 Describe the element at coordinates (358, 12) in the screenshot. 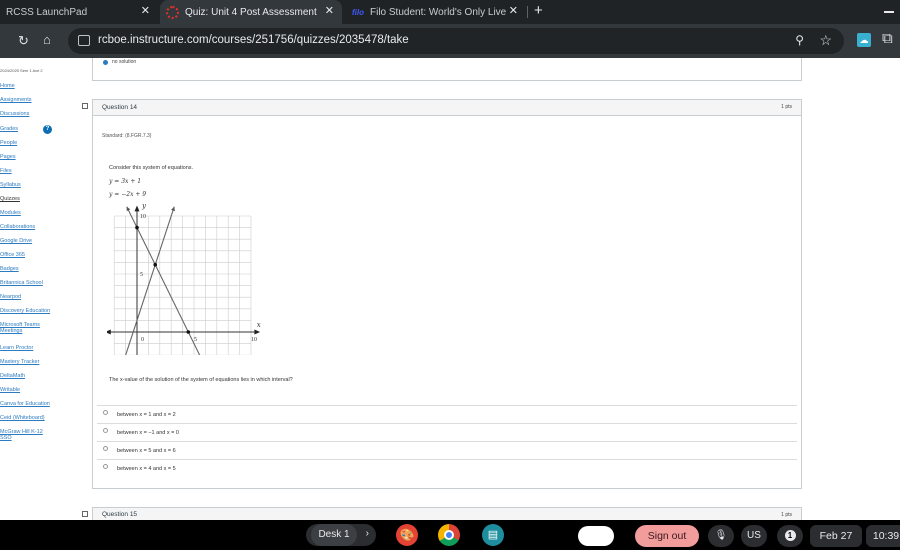

I see `filo-favicon-icon: filo` at that location.